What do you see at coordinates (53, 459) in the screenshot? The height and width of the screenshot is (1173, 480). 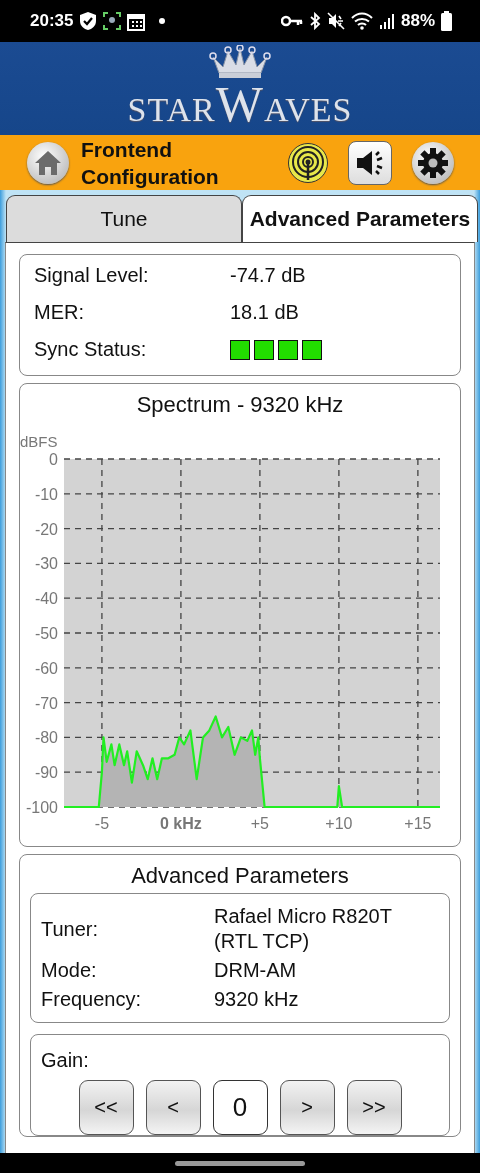 I see `tick-label: 0` at bounding box center [53, 459].